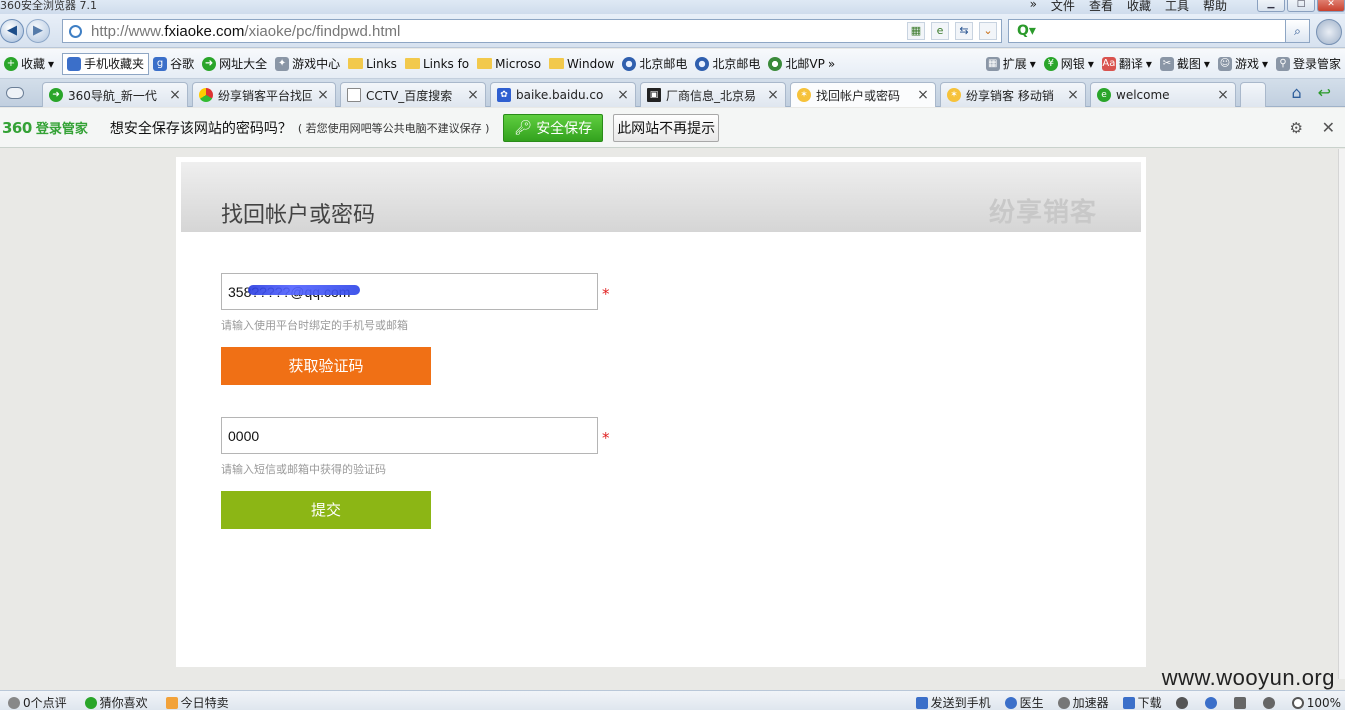 Image resolution: width=1345 pixels, height=710 pixels. What do you see at coordinates (29, 63) in the screenshot?
I see `bookmark-favorites: + 收藏 ▾` at bounding box center [29, 63].